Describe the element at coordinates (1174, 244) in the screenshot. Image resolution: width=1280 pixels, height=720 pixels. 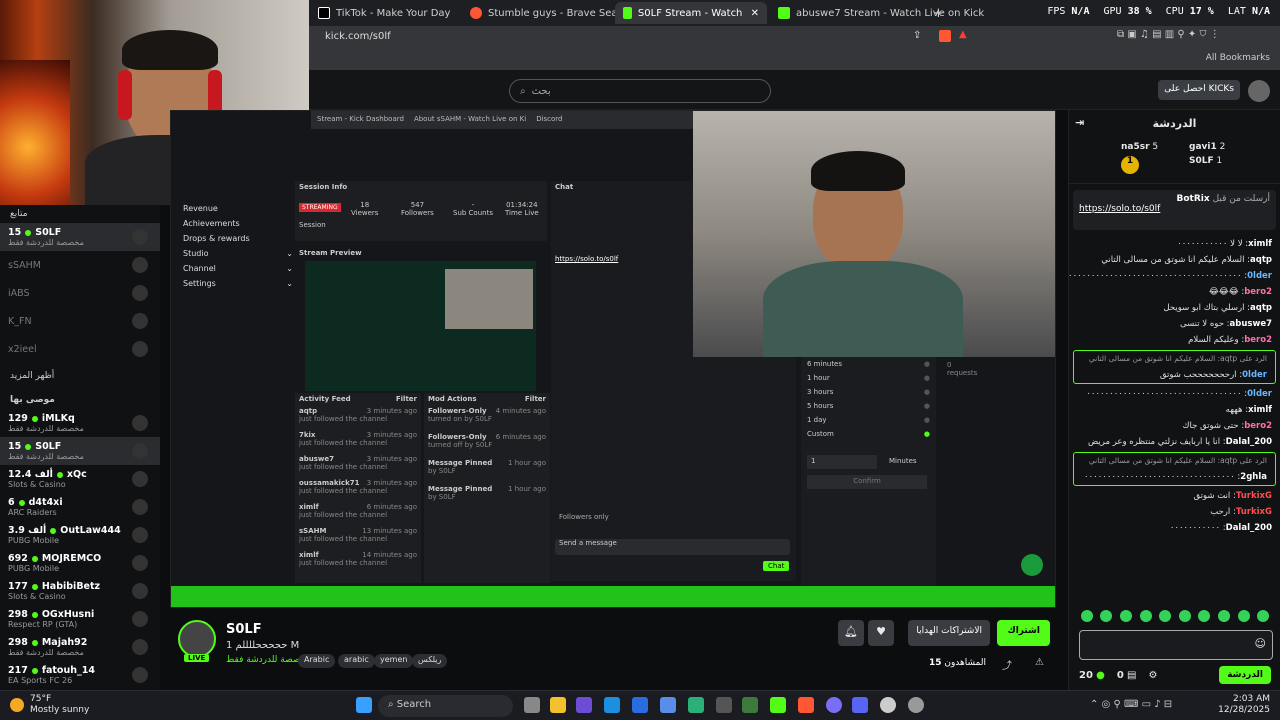
I see `chat-message: ximlf: لا لا ٠٠٠٠٠٠٠٠٠٠٠` at that location.